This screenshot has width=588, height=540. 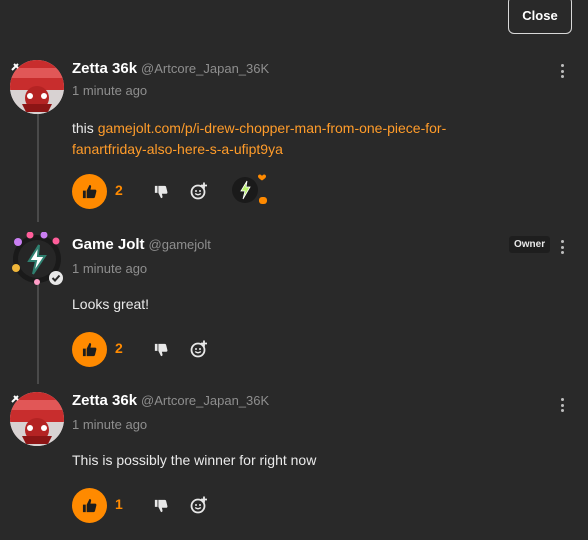 What do you see at coordinates (37, 258) in the screenshot?
I see `gamejolt-avatar` at bounding box center [37, 258].